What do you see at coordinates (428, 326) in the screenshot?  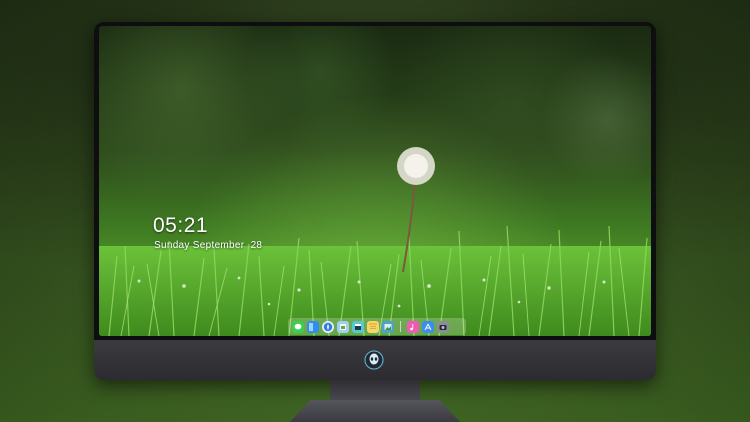 I see `app-store-icon` at bounding box center [428, 326].